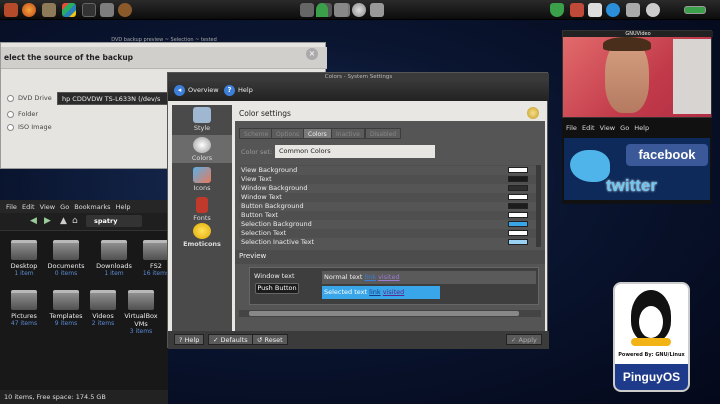  I want to click on forward-icon: ▶, so click(47, 221).